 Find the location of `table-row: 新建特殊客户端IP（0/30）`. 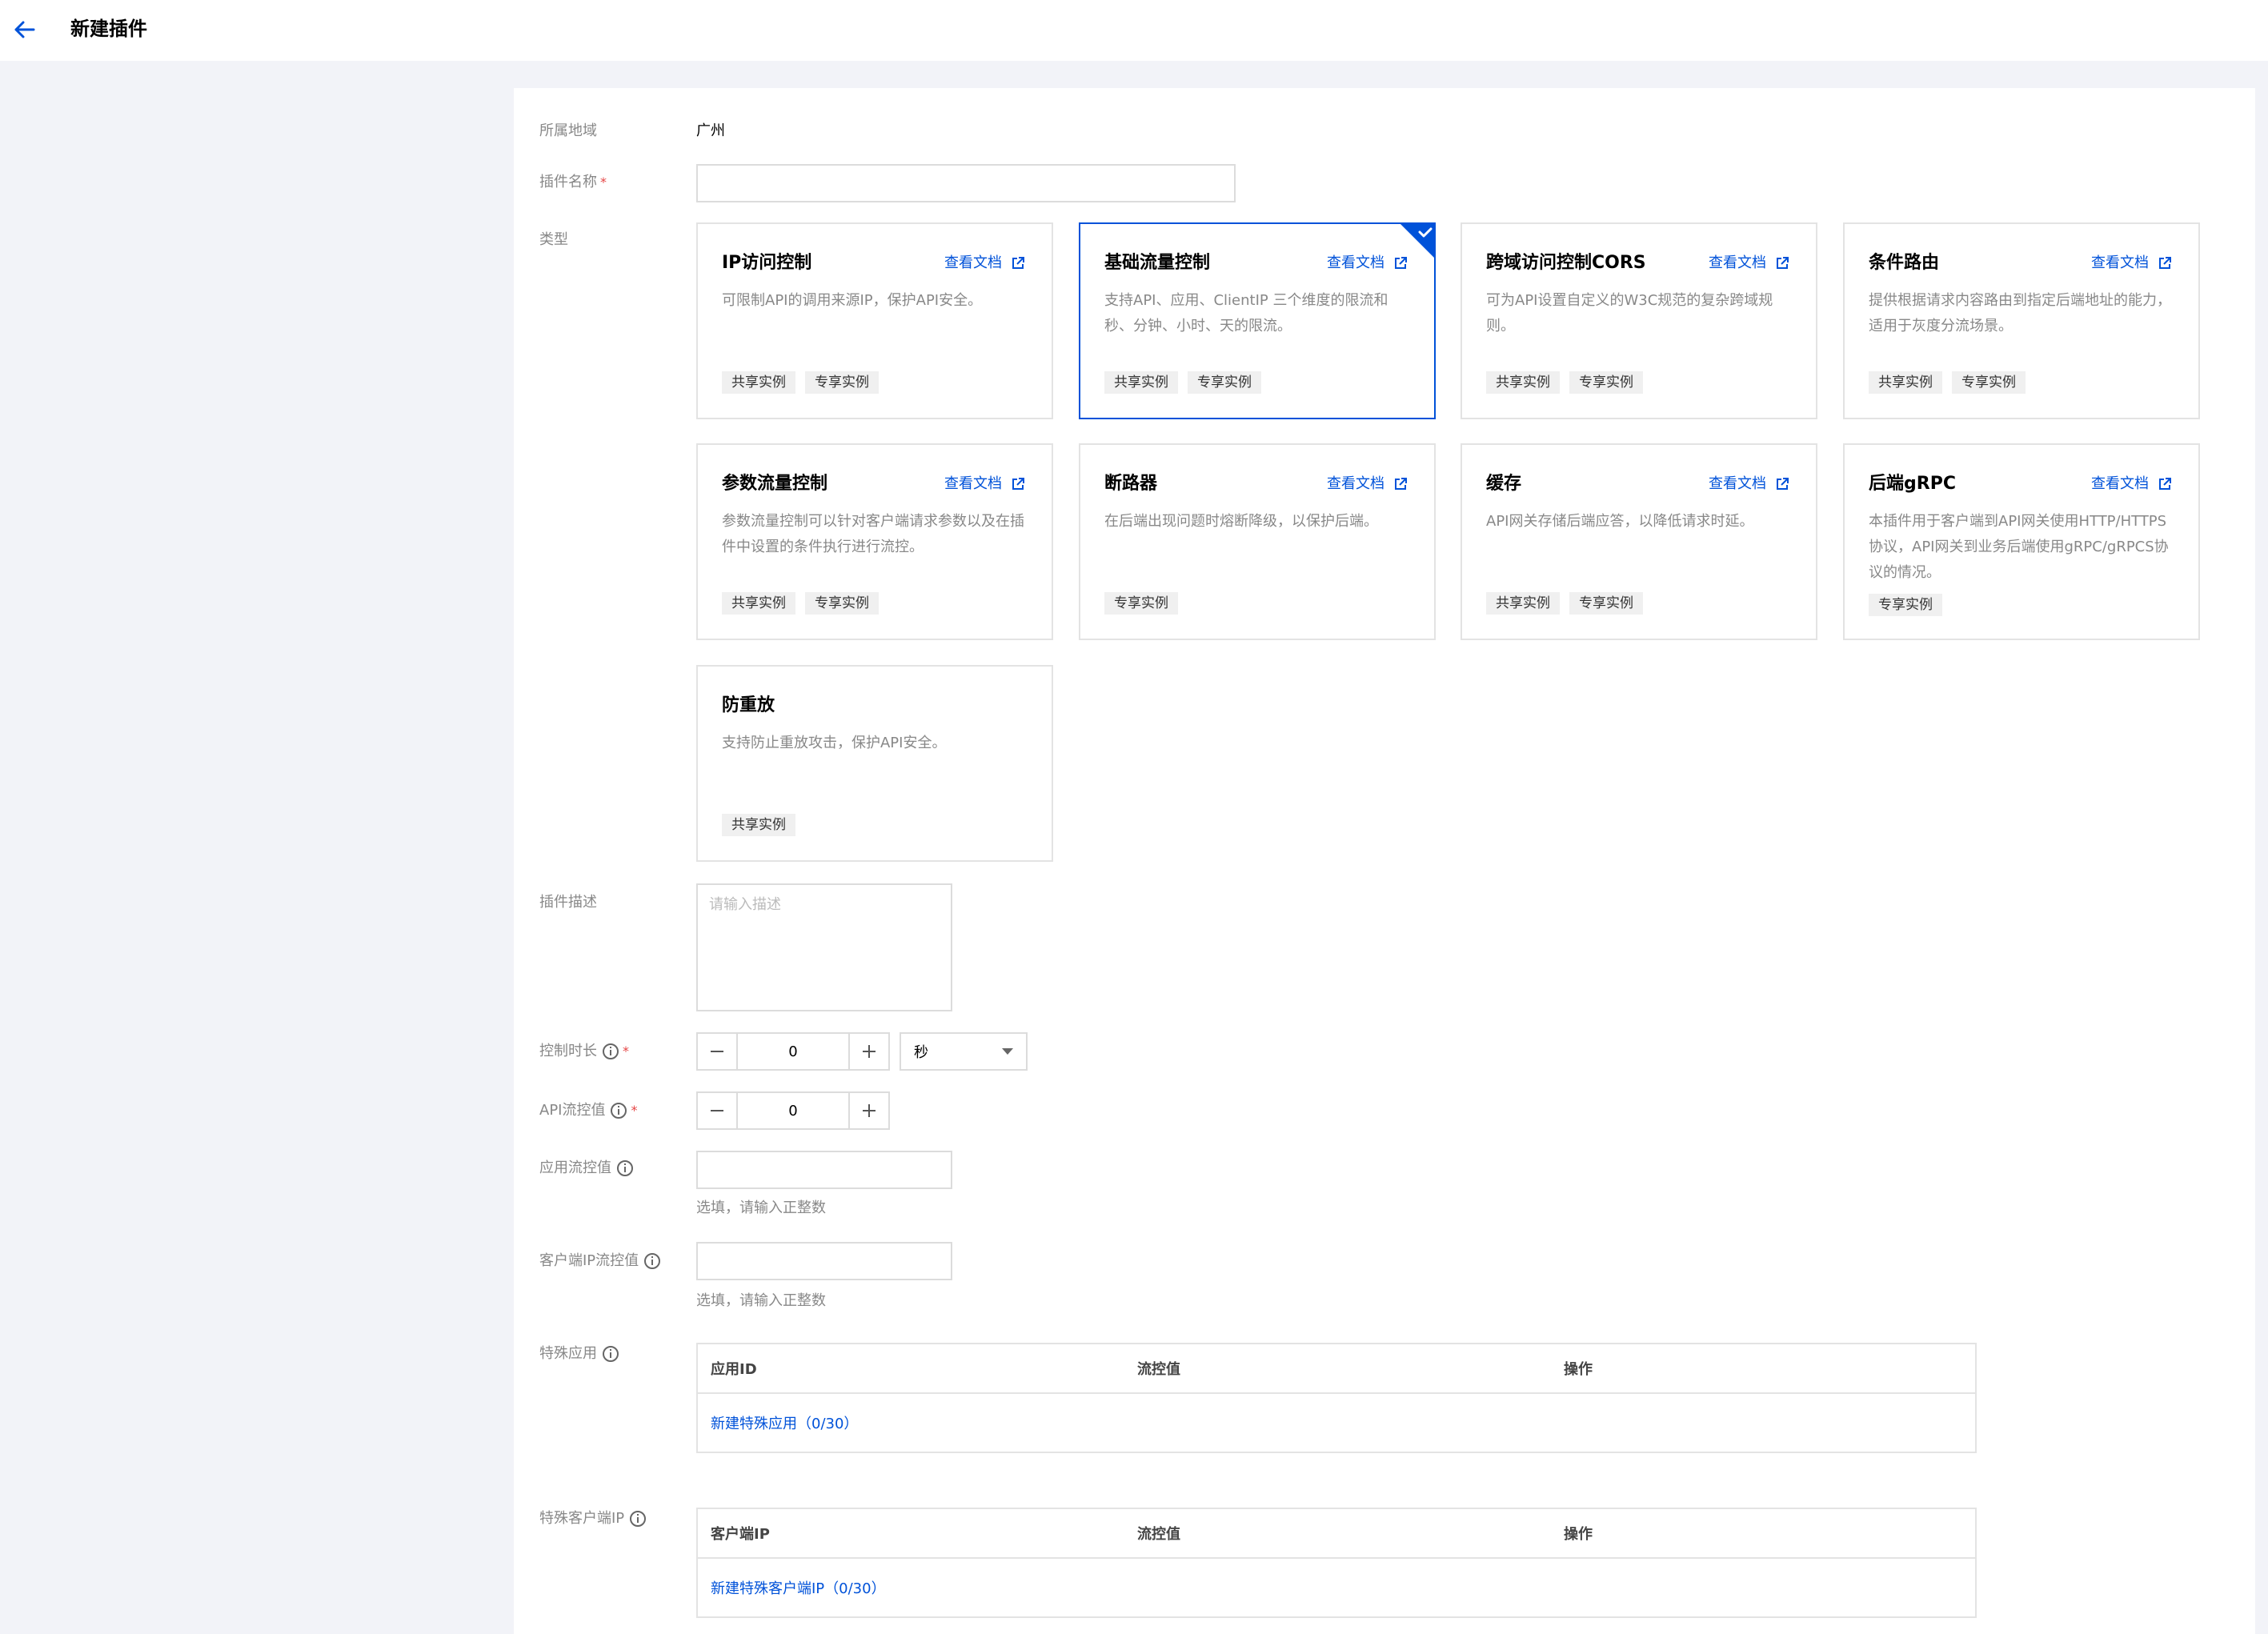

table-row: 新建特殊客户端IP（0/30） is located at coordinates (1336, 1587).